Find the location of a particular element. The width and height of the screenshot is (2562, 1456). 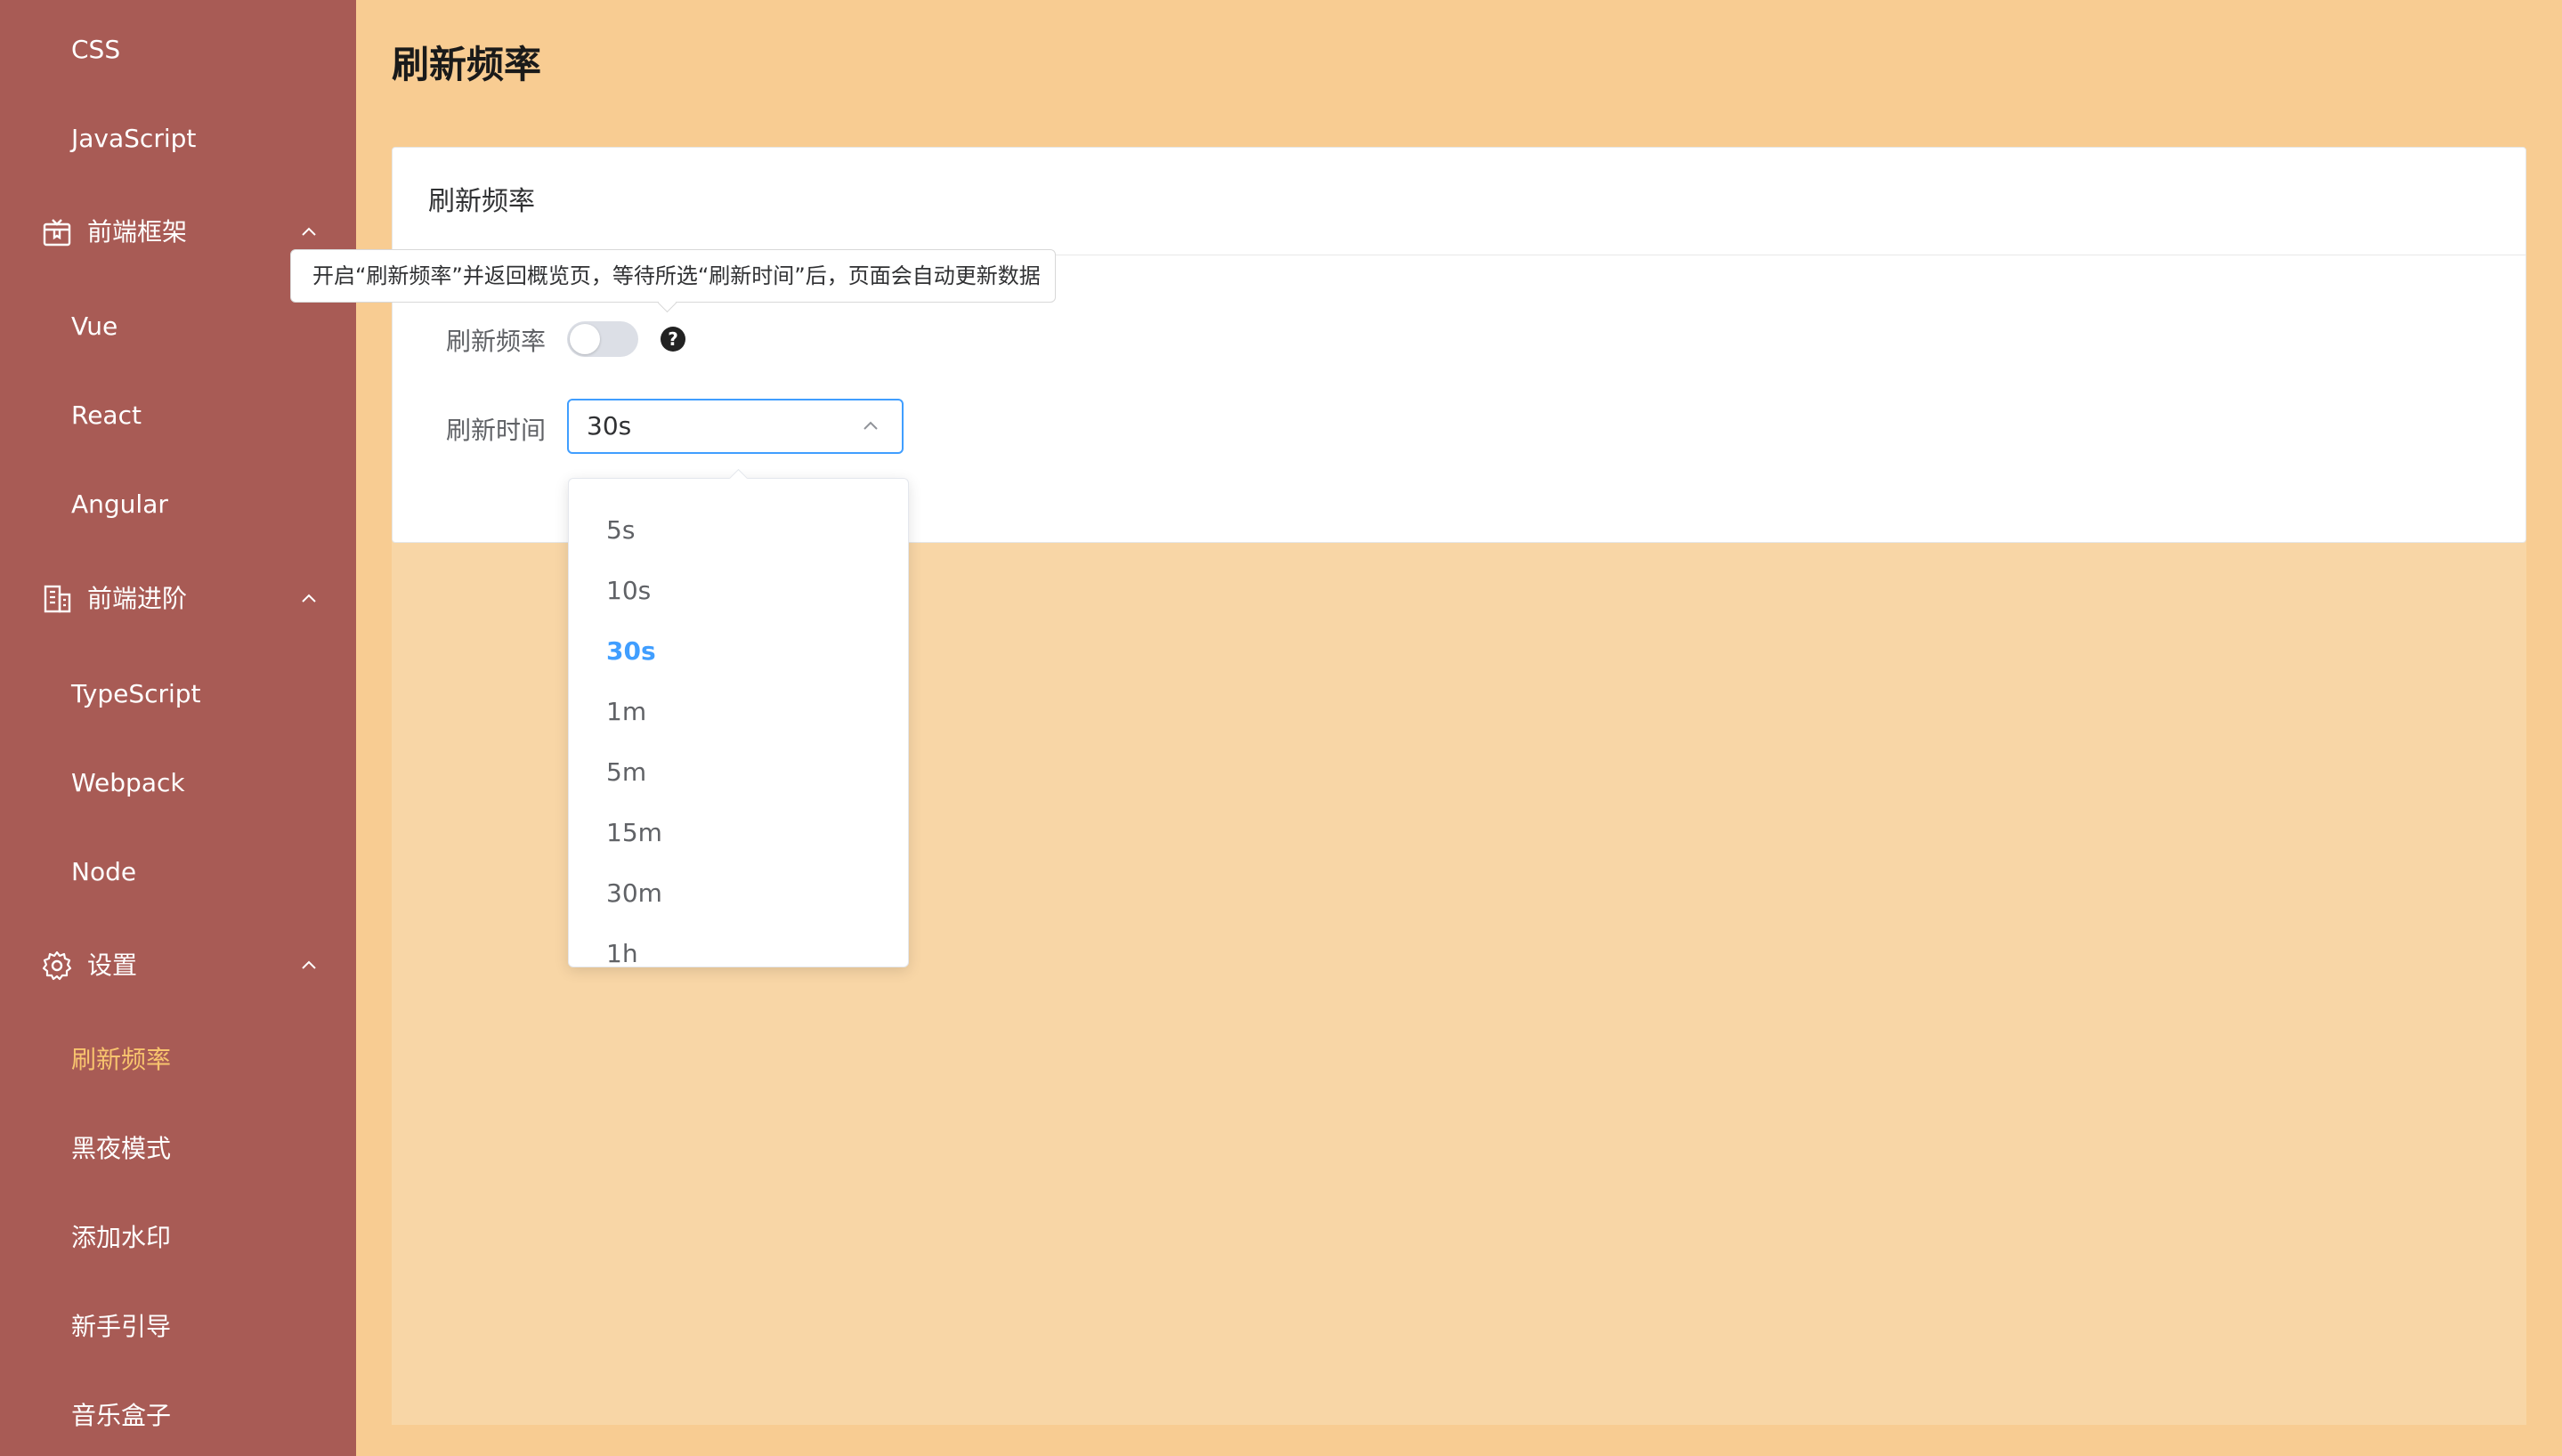

sidebar-item-webpack: Webpack is located at coordinates (128, 783).